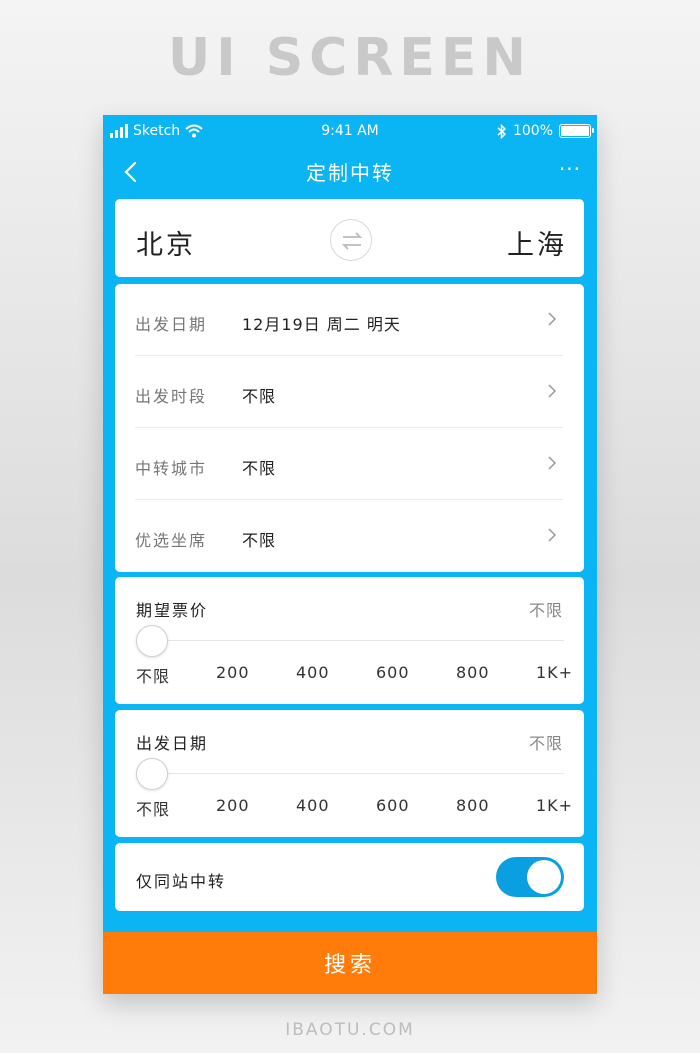  Describe the element at coordinates (350, 963) in the screenshot. I see `search-button: 搜索` at that location.